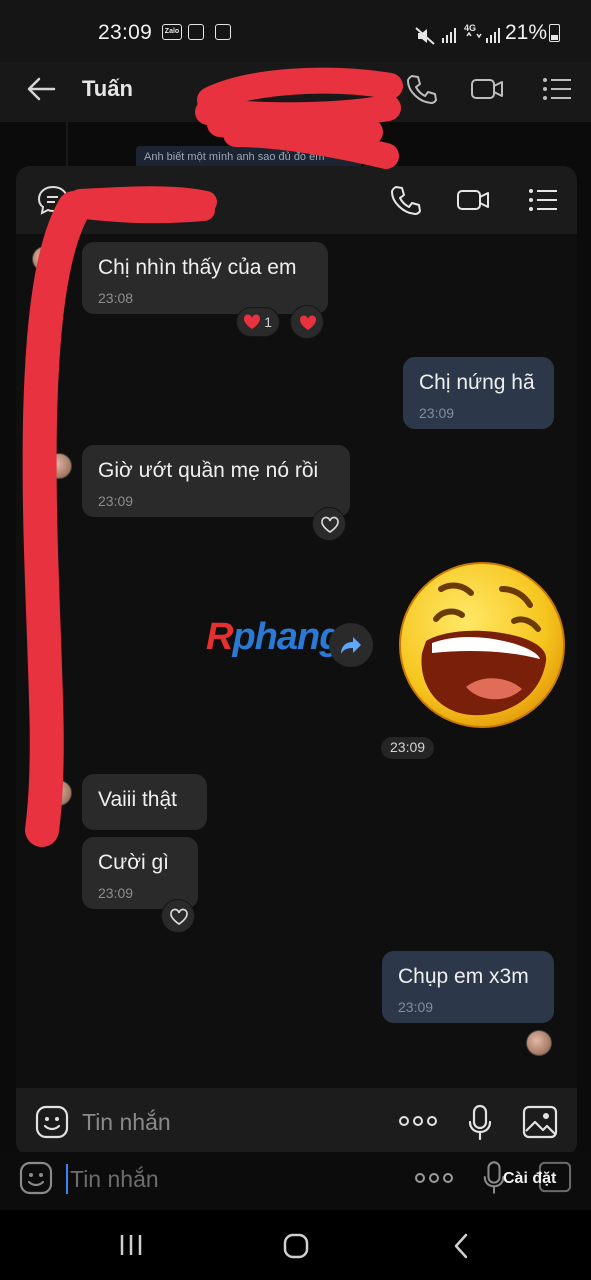 This screenshot has height=1280, width=591. Describe the element at coordinates (462, 1246) in the screenshot. I see `back-icon` at that location.